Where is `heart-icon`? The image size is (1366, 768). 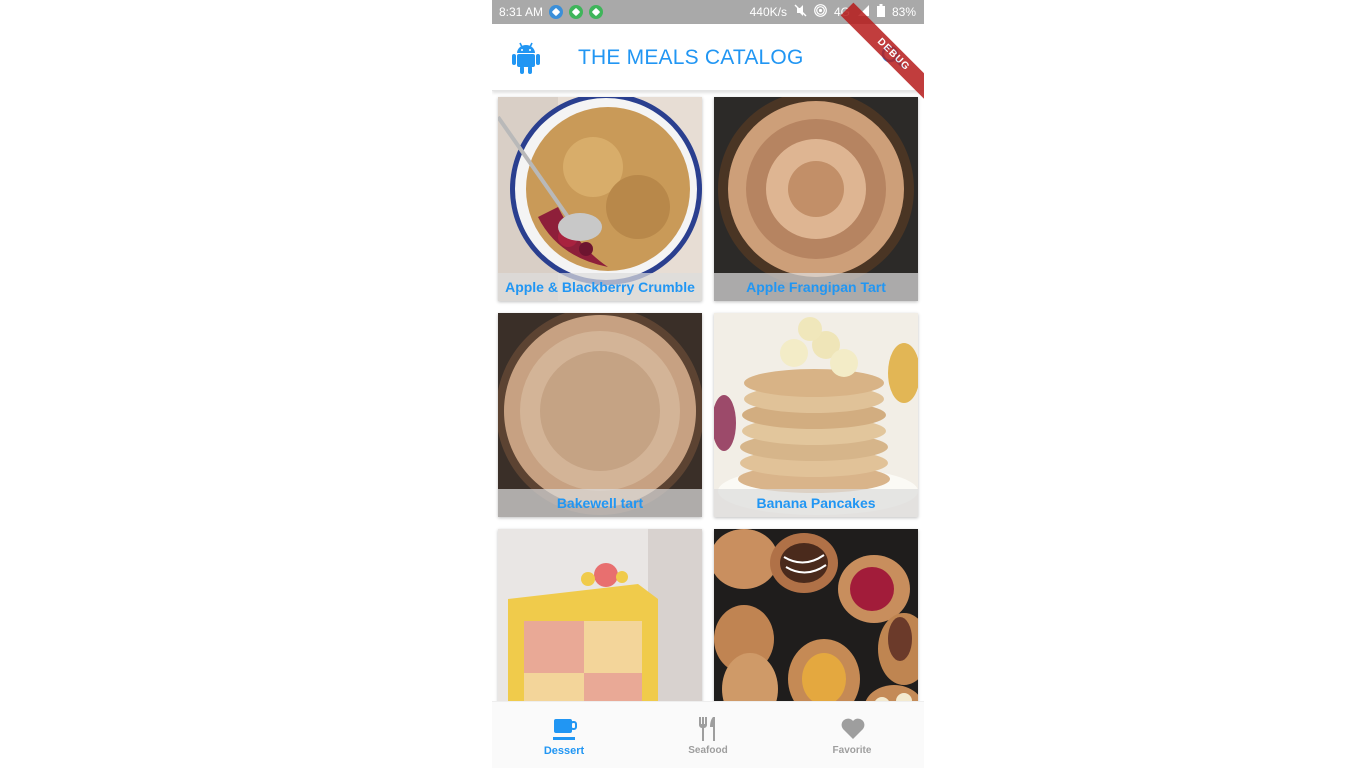 heart-icon is located at coordinates (853, 728).